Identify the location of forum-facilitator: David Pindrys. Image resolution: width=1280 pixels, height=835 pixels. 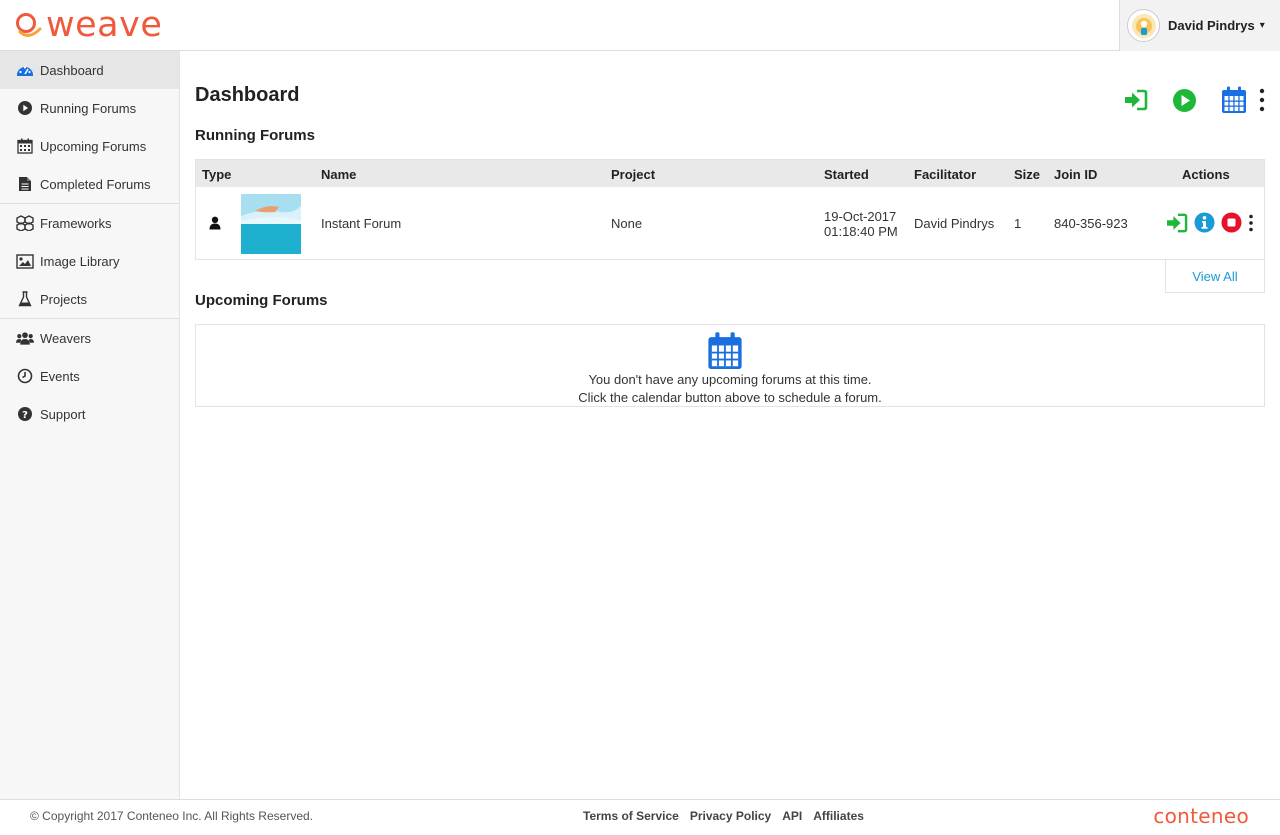
(954, 223).